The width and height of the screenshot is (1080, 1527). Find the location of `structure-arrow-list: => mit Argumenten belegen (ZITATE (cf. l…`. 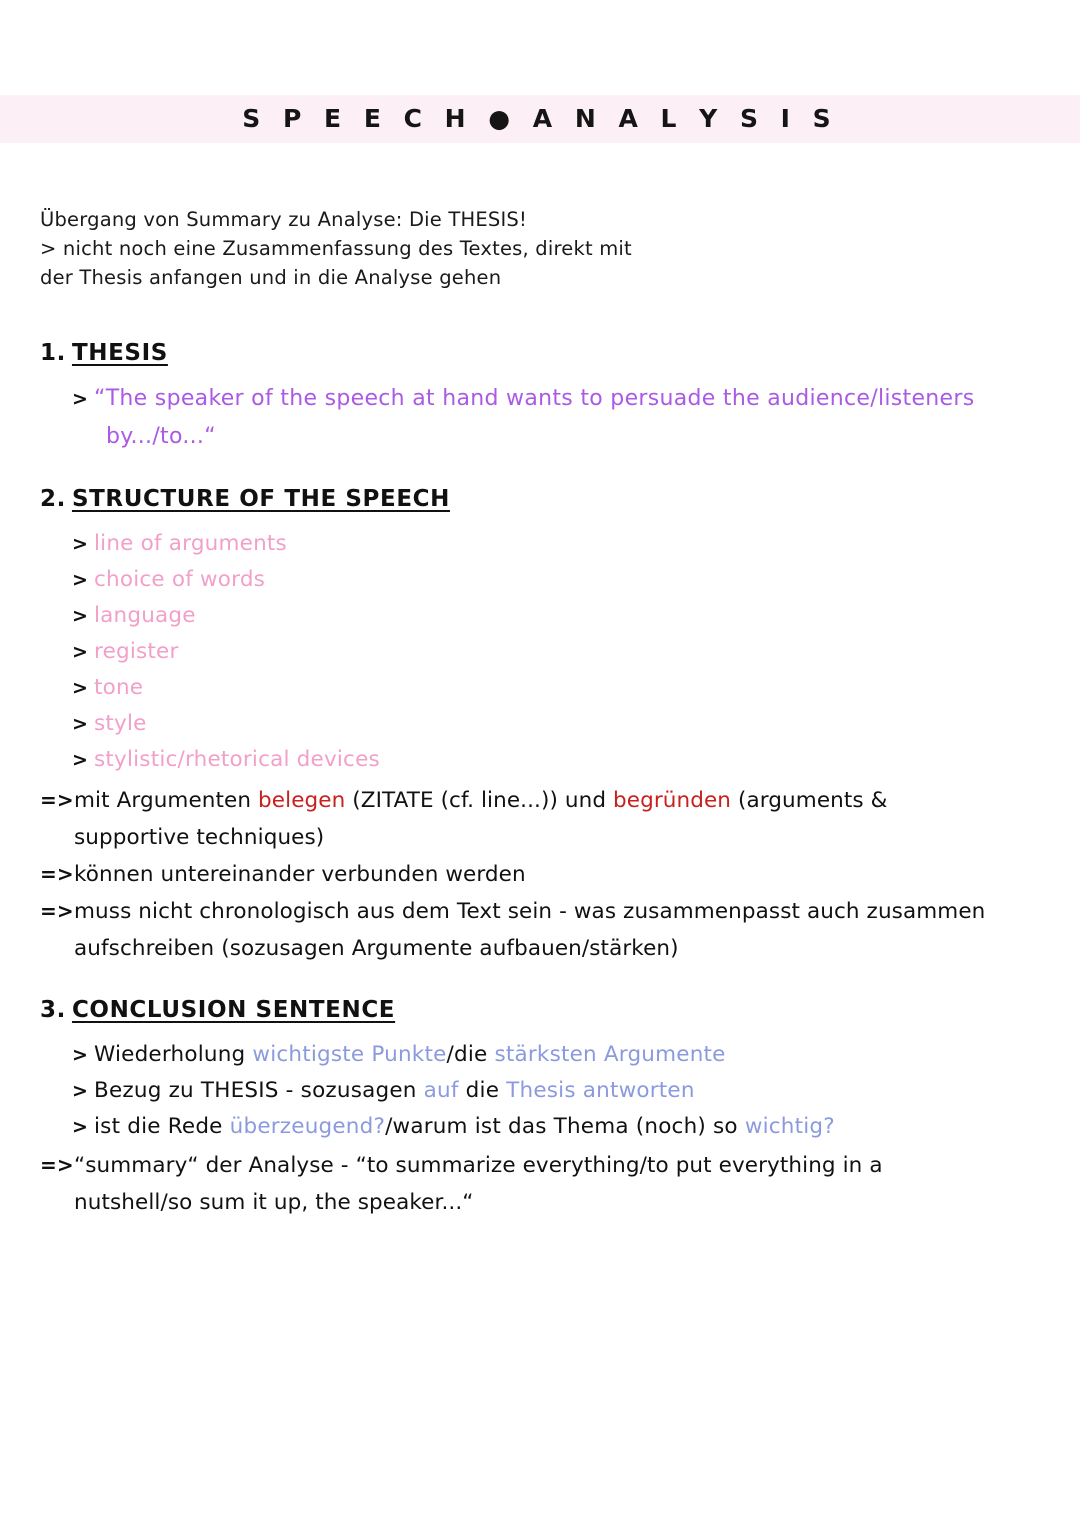

structure-arrow-list: => mit Argumenten belegen (ZITATE (cf. l… is located at coordinates (540, 874).